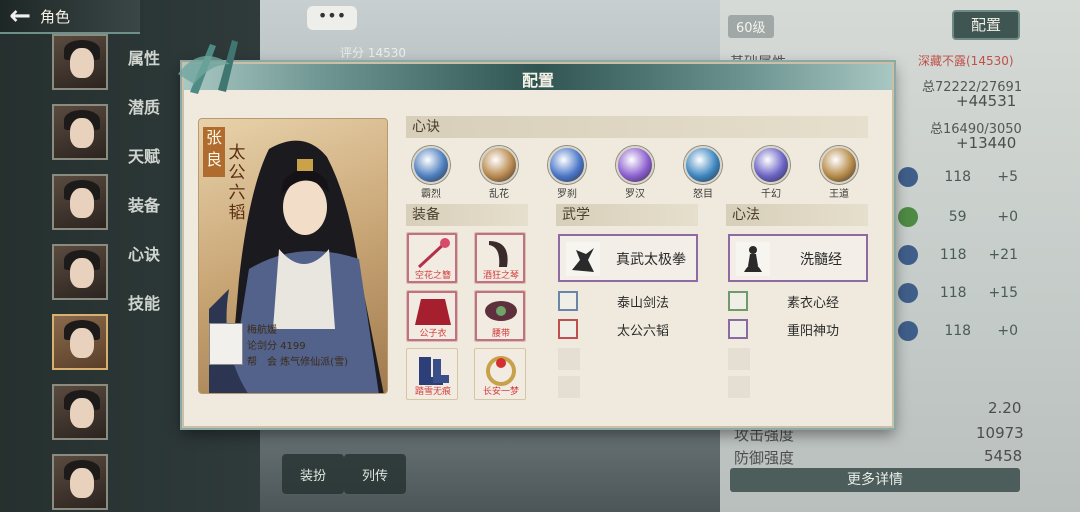  I want to click on xinjue-slot: 罗刹, so click(567, 173).